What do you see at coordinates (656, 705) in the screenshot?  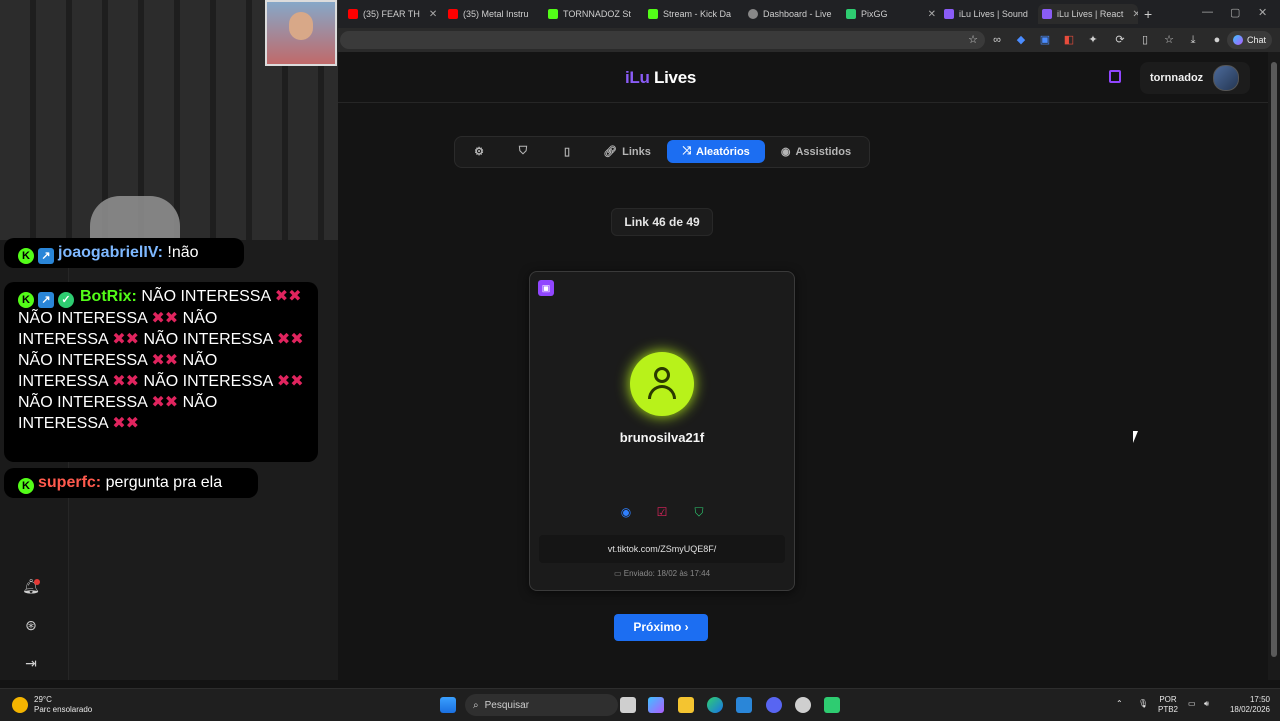 I see `copilot-icon` at bounding box center [656, 705].